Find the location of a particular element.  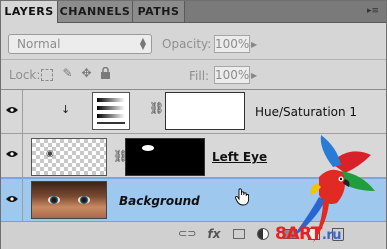

lock-move-icon: ✥ is located at coordinates (86, 73).